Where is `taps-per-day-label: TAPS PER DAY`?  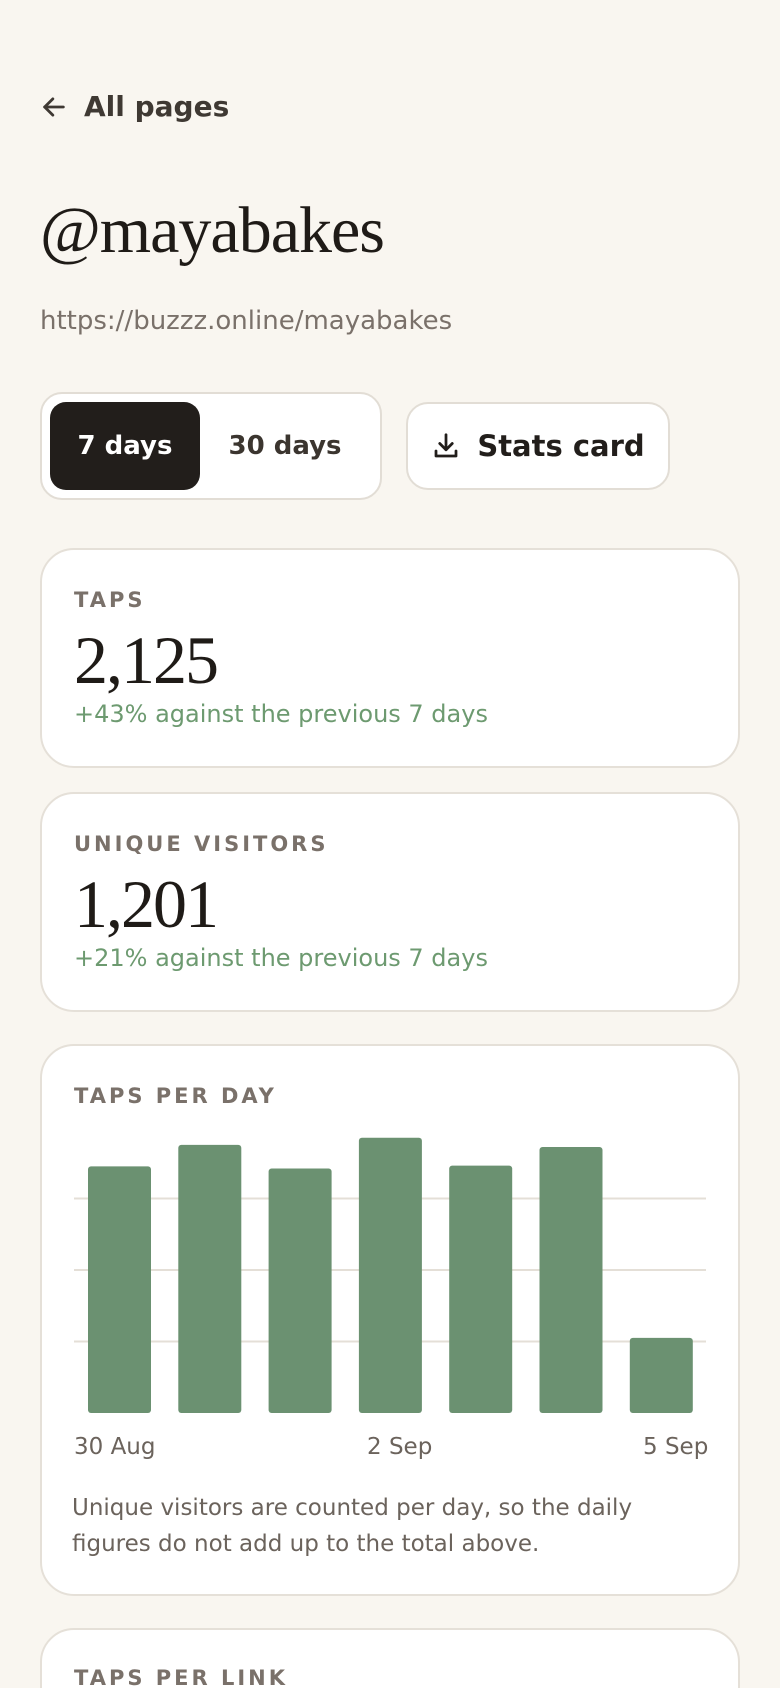 taps-per-day-label: TAPS PER DAY is located at coordinates (175, 1096).